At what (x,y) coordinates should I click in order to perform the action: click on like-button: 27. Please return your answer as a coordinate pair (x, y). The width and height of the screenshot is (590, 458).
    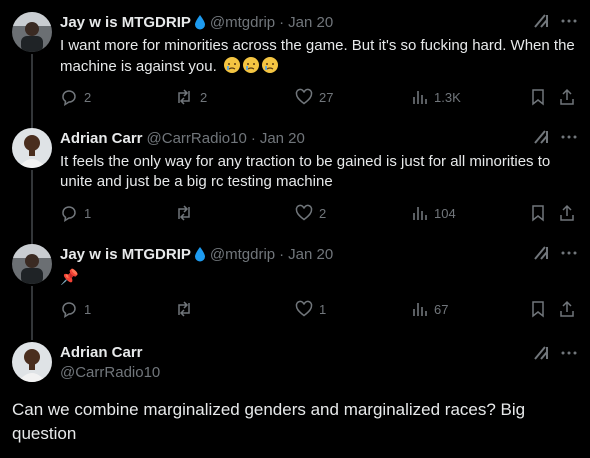
    Looking at the image, I should click on (314, 97).